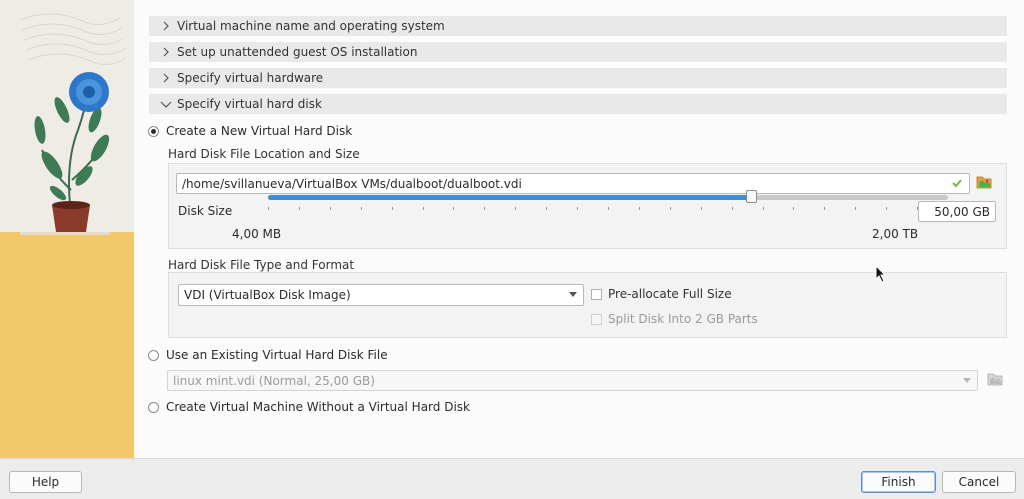  Describe the element at coordinates (261, 265) in the screenshot. I see `format-group-title: Hard Disk File Type and Format` at that location.